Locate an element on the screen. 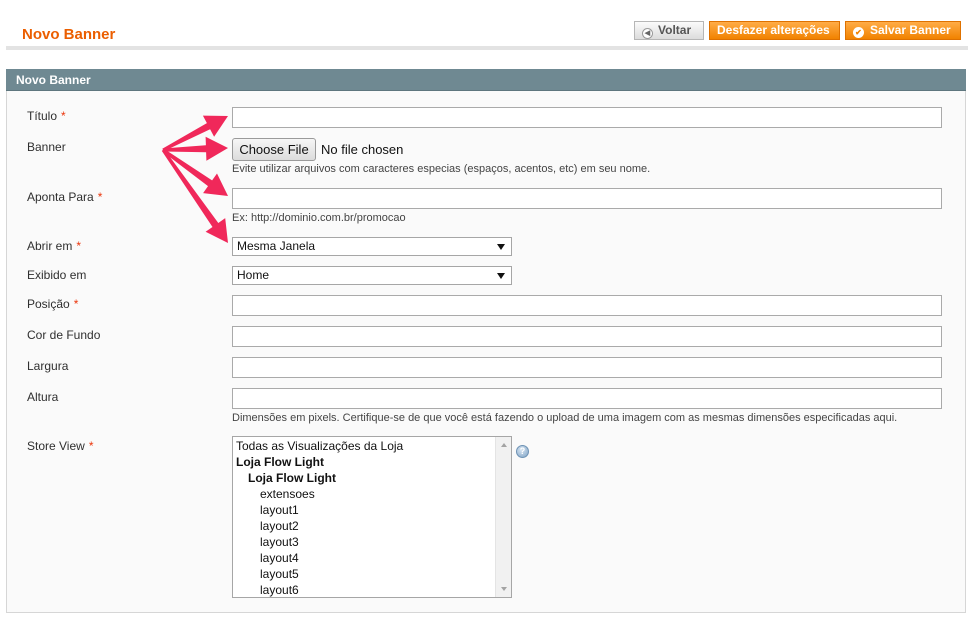  save-banner-button: ✔ Salvar Banner is located at coordinates (903, 30).